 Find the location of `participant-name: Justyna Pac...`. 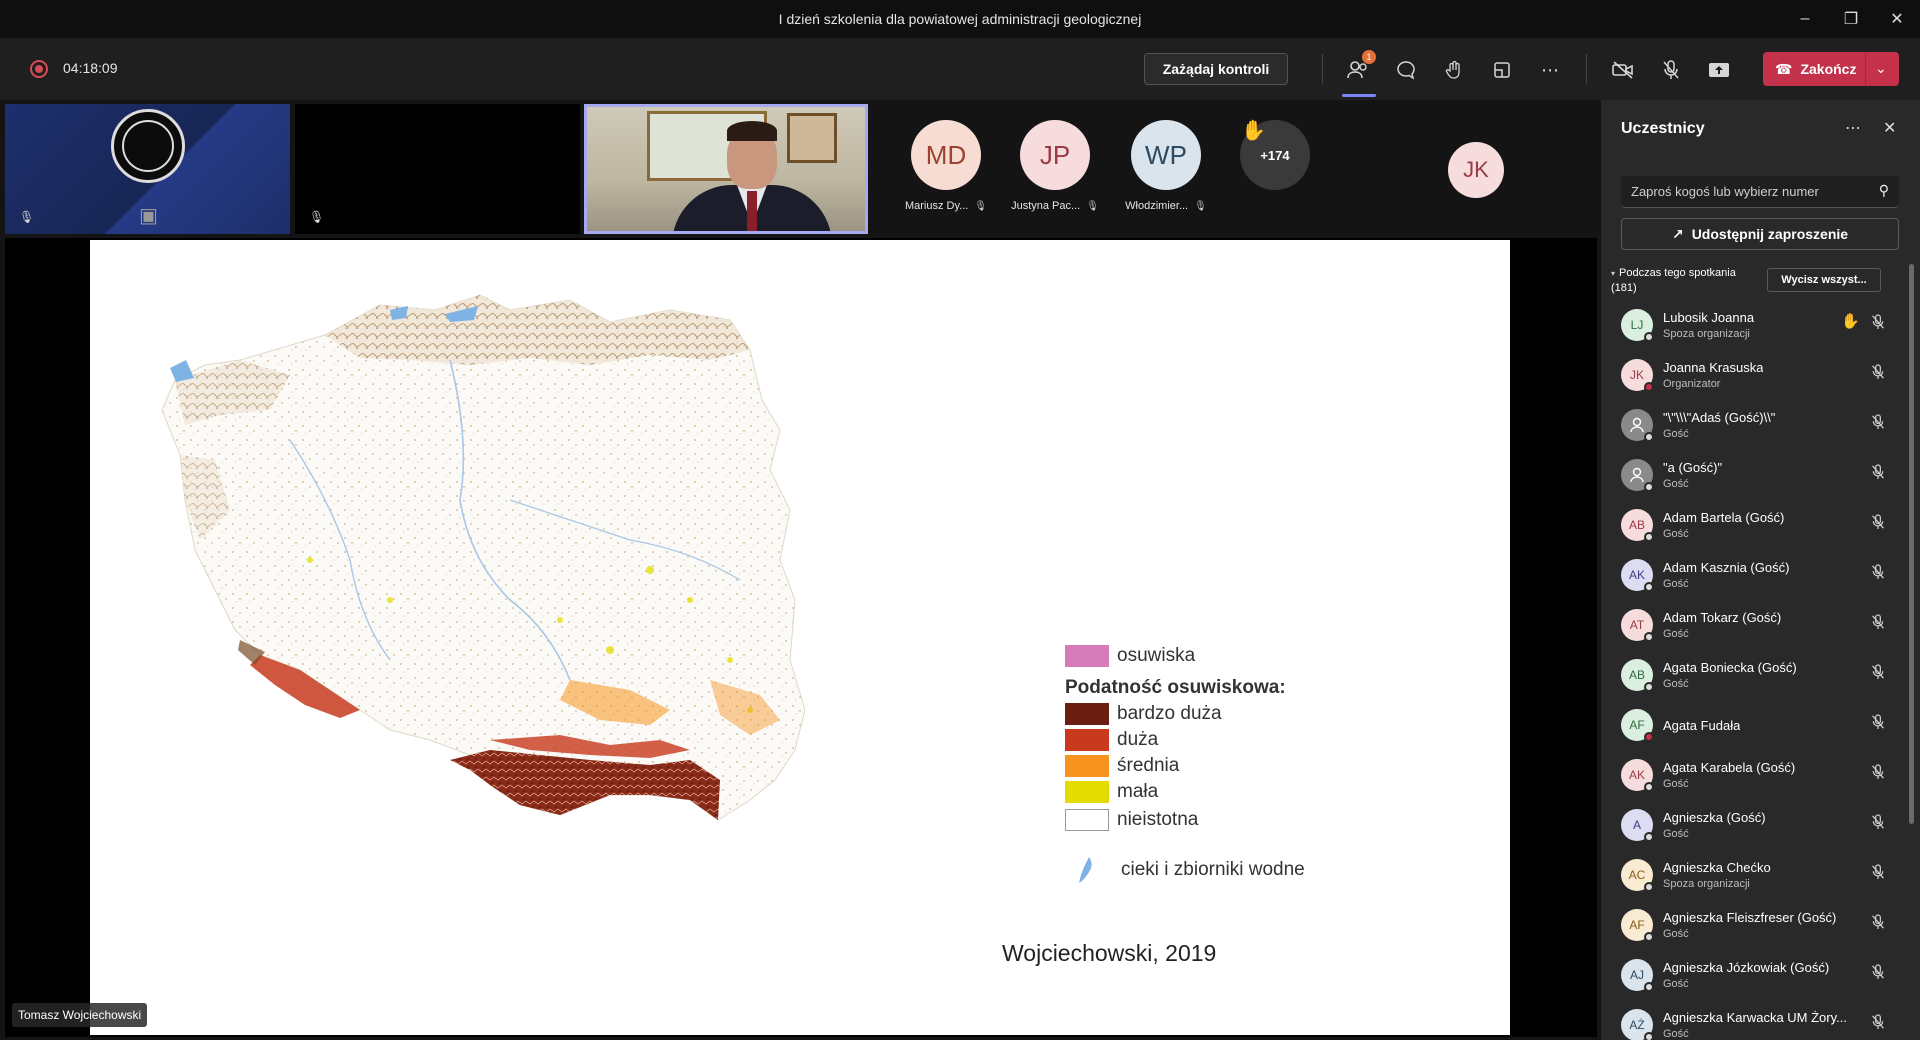

participant-name: Justyna Pac... is located at coordinates (1046, 206).